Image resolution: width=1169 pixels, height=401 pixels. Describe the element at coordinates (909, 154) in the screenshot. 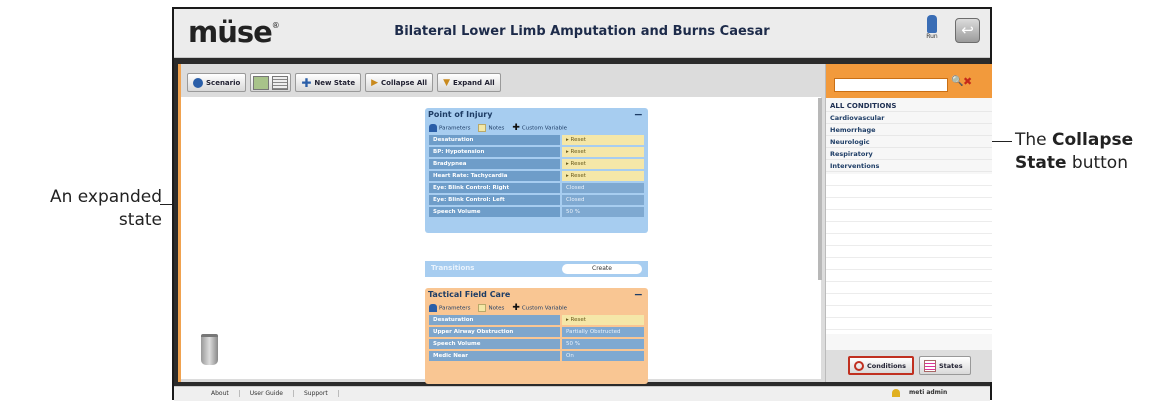

I see `list-item: Respiratory` at that location.